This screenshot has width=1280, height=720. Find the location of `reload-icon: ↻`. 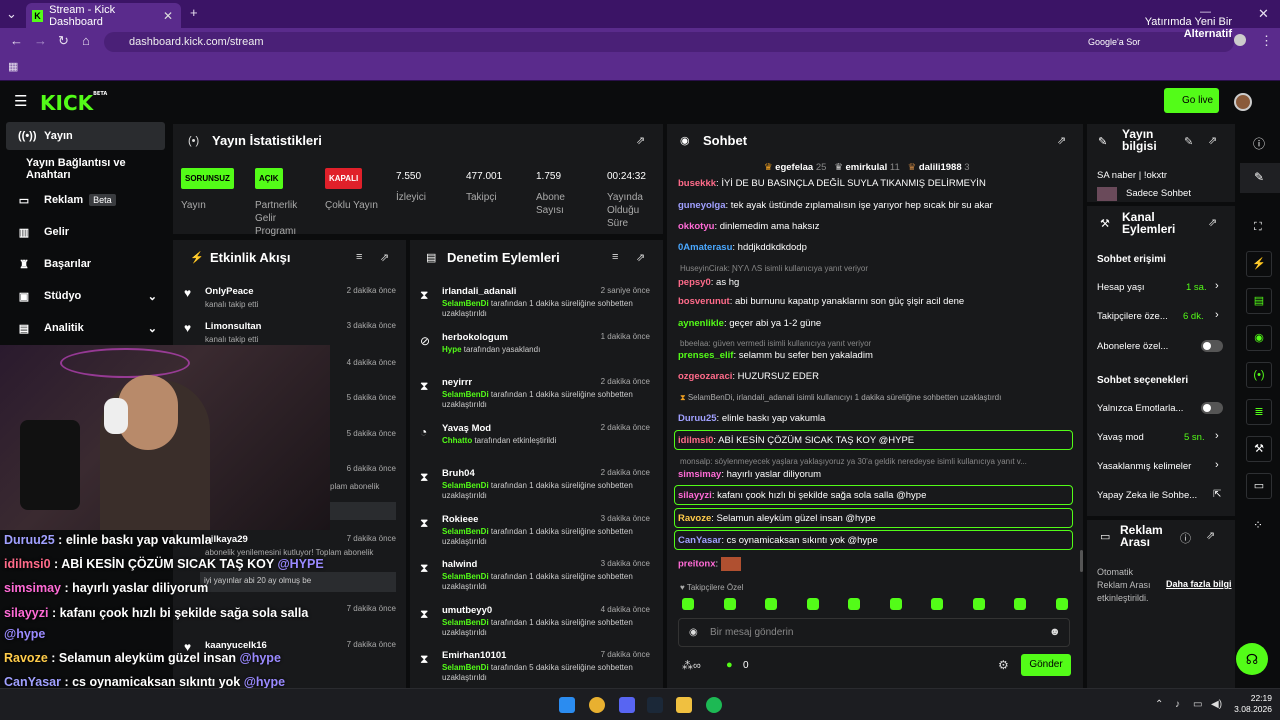

reload-icon: ↻ is located at coordinates (63, 41).